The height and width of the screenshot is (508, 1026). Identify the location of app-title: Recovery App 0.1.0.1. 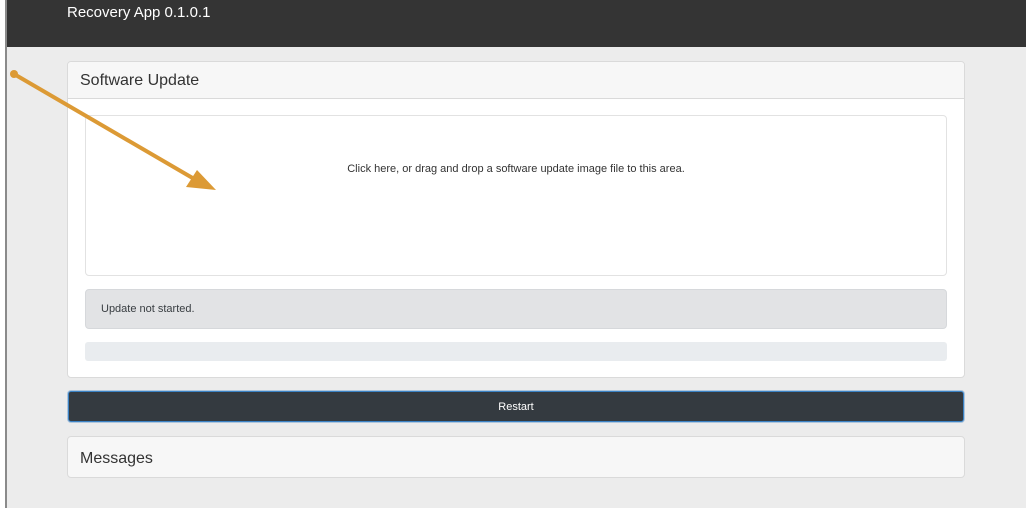
(139, 12).